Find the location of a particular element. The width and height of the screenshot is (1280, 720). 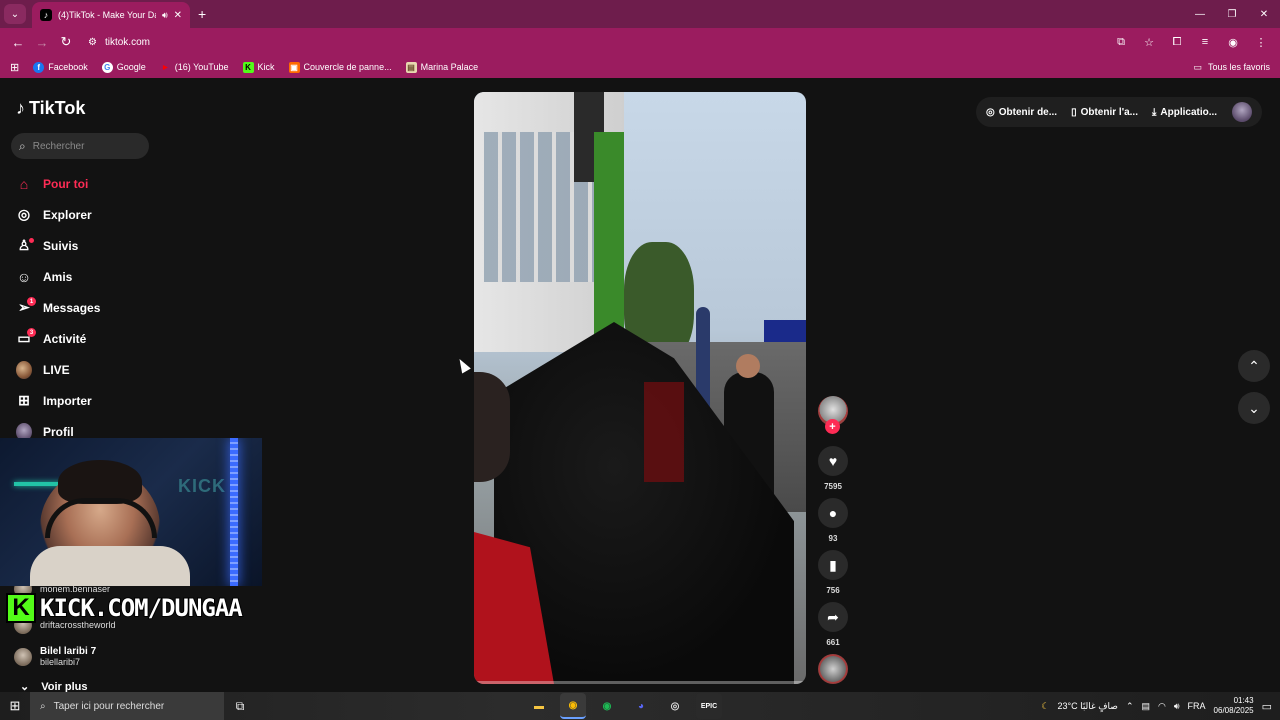

profile-avatar-icon: ◉ is located at coordinates (1233, 42).